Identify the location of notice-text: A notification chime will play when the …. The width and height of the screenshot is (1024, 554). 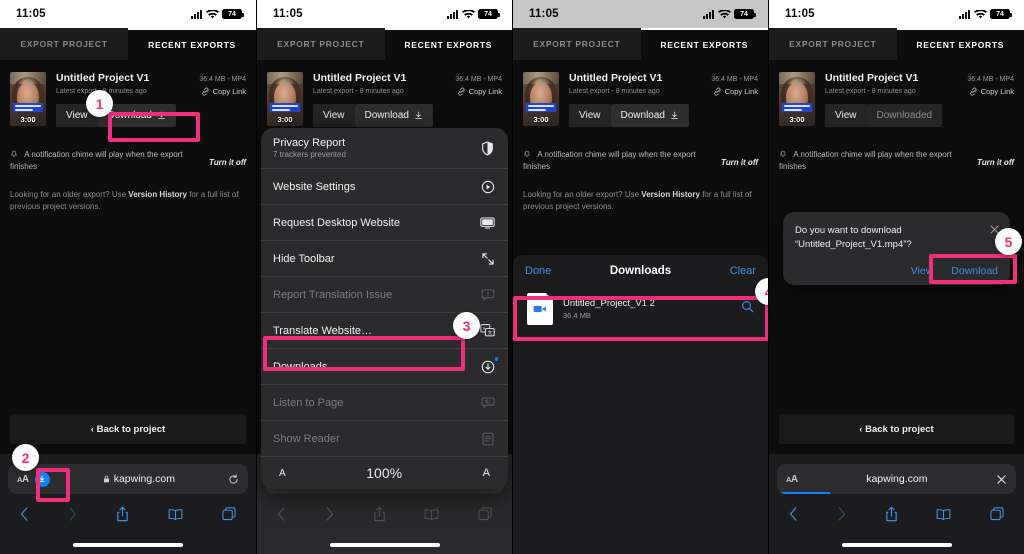
(618, 161).